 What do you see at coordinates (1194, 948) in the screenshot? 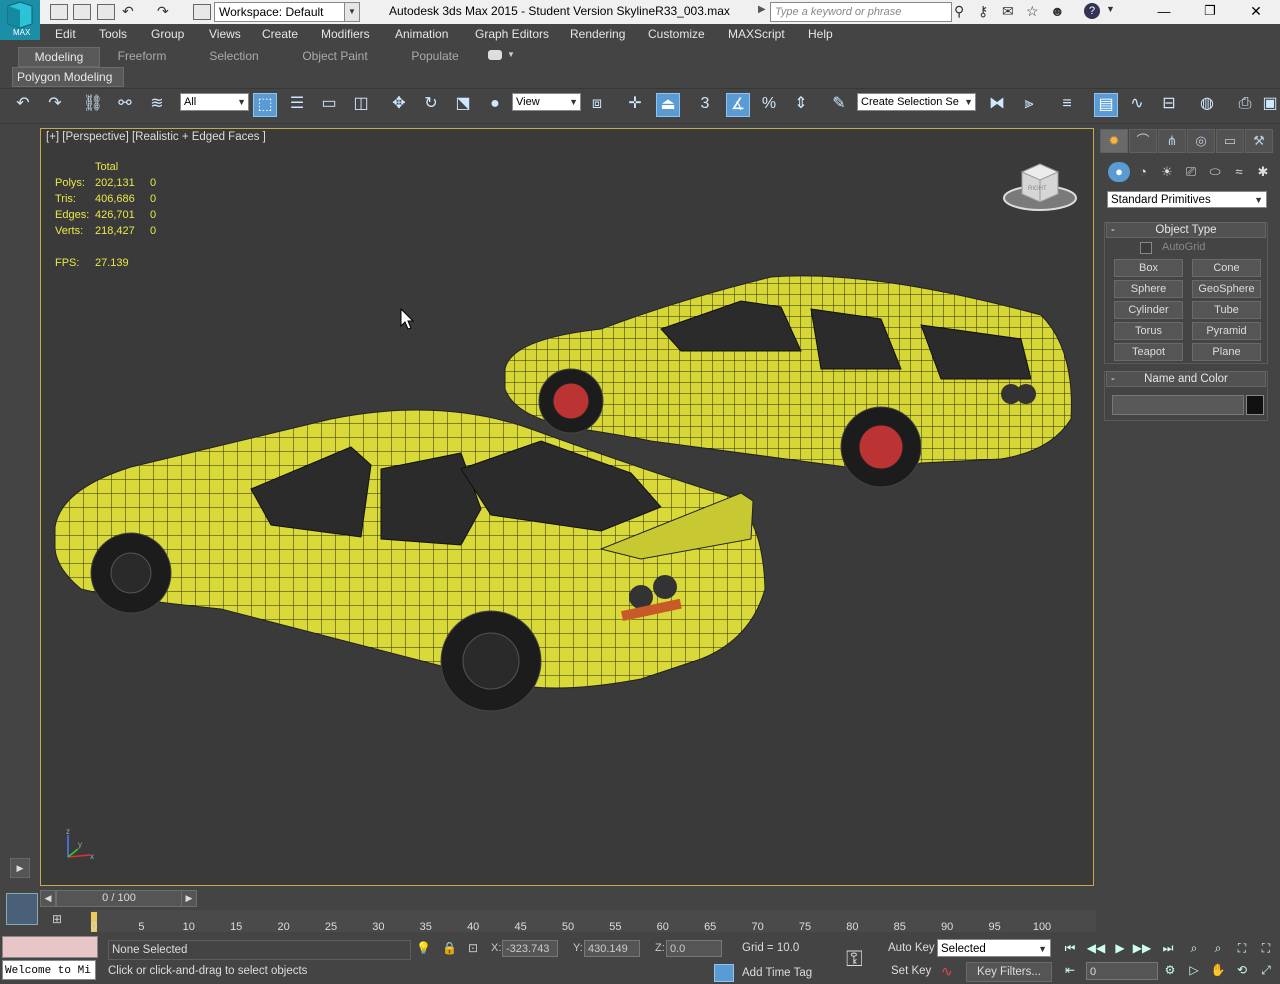
I see `zoom-icon: ⌕` at bounding box center [1194, 948].